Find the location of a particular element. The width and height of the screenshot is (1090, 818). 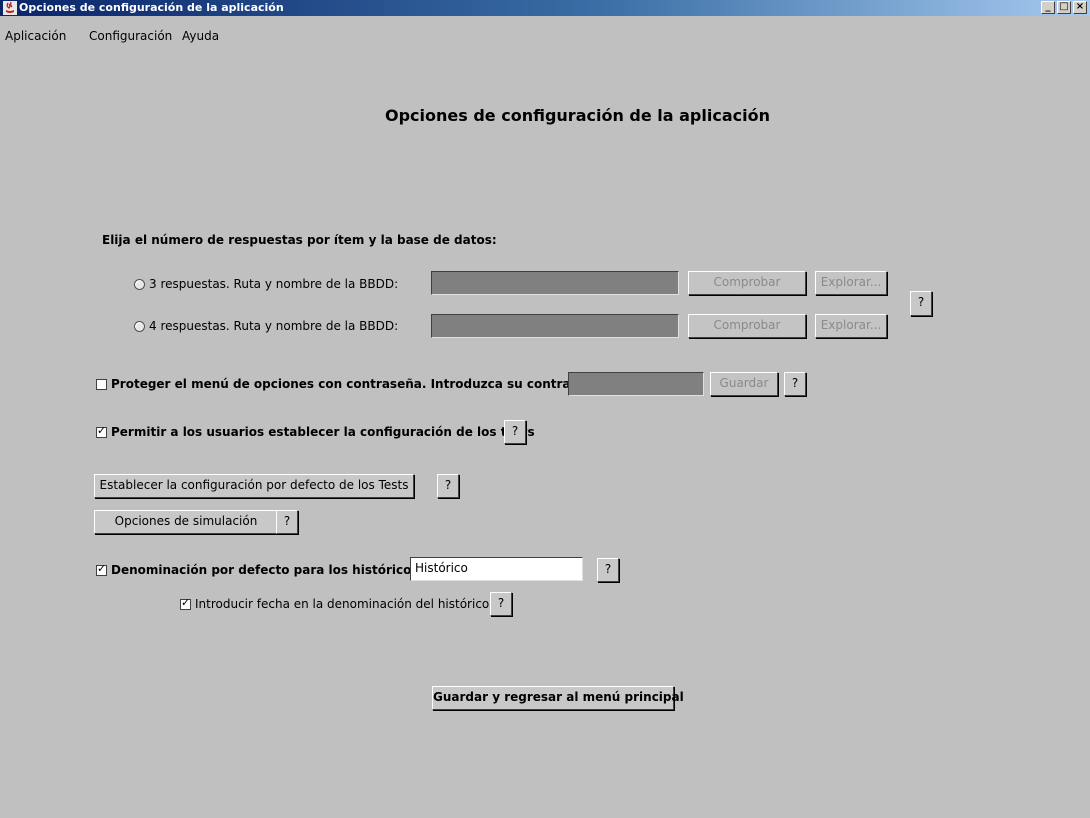

simulation-options-button: Opciones de simulación is located at coordinates (186, 522).